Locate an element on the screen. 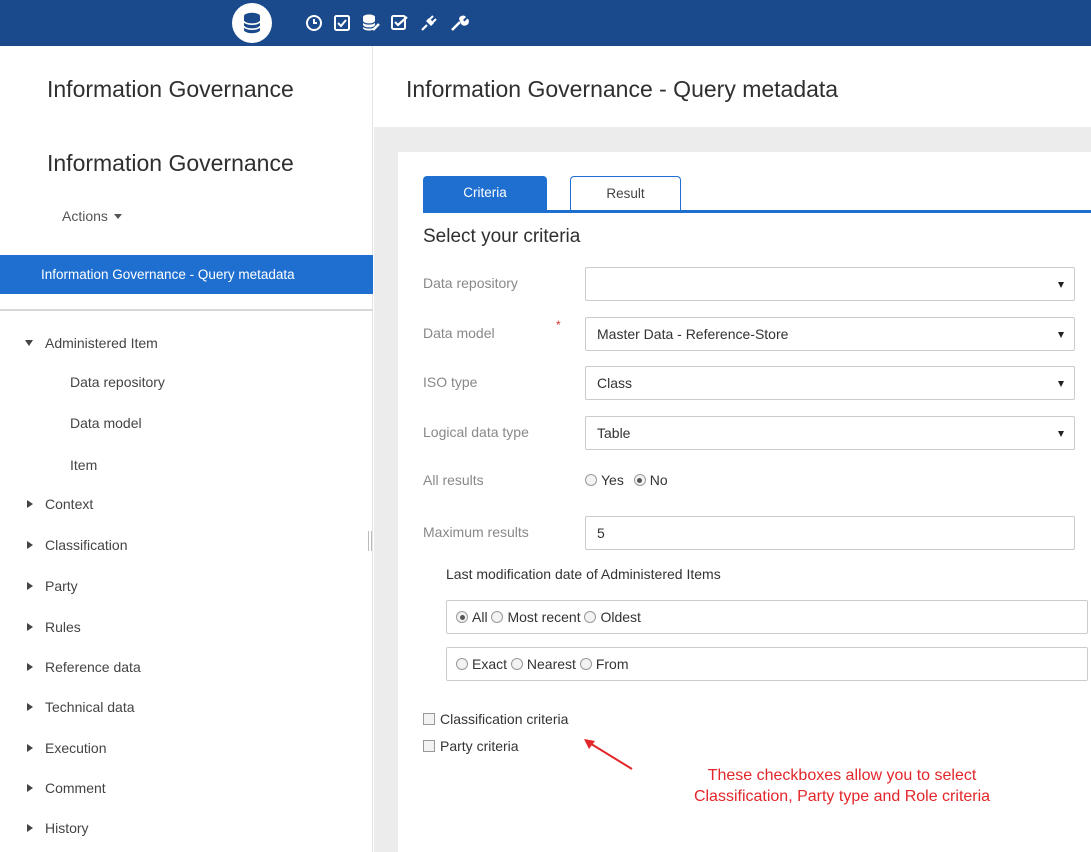  top-toolbar is located at coordinates (545, 23).